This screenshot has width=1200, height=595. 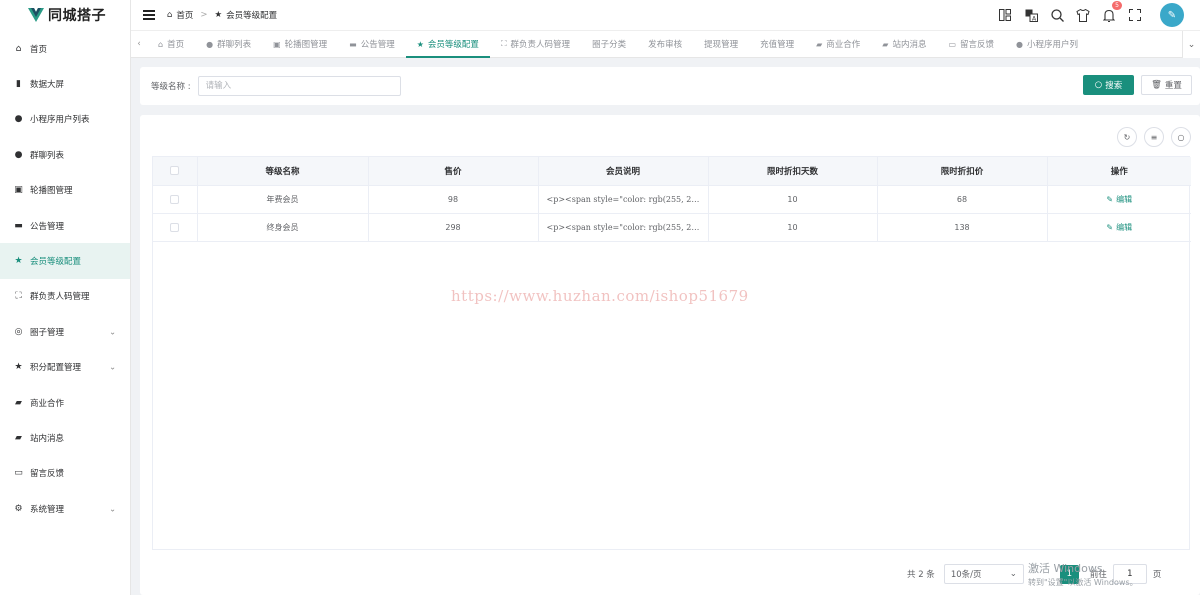 I want to click on sidebar-item-label: 公告管理, so click(x=47, y=226).